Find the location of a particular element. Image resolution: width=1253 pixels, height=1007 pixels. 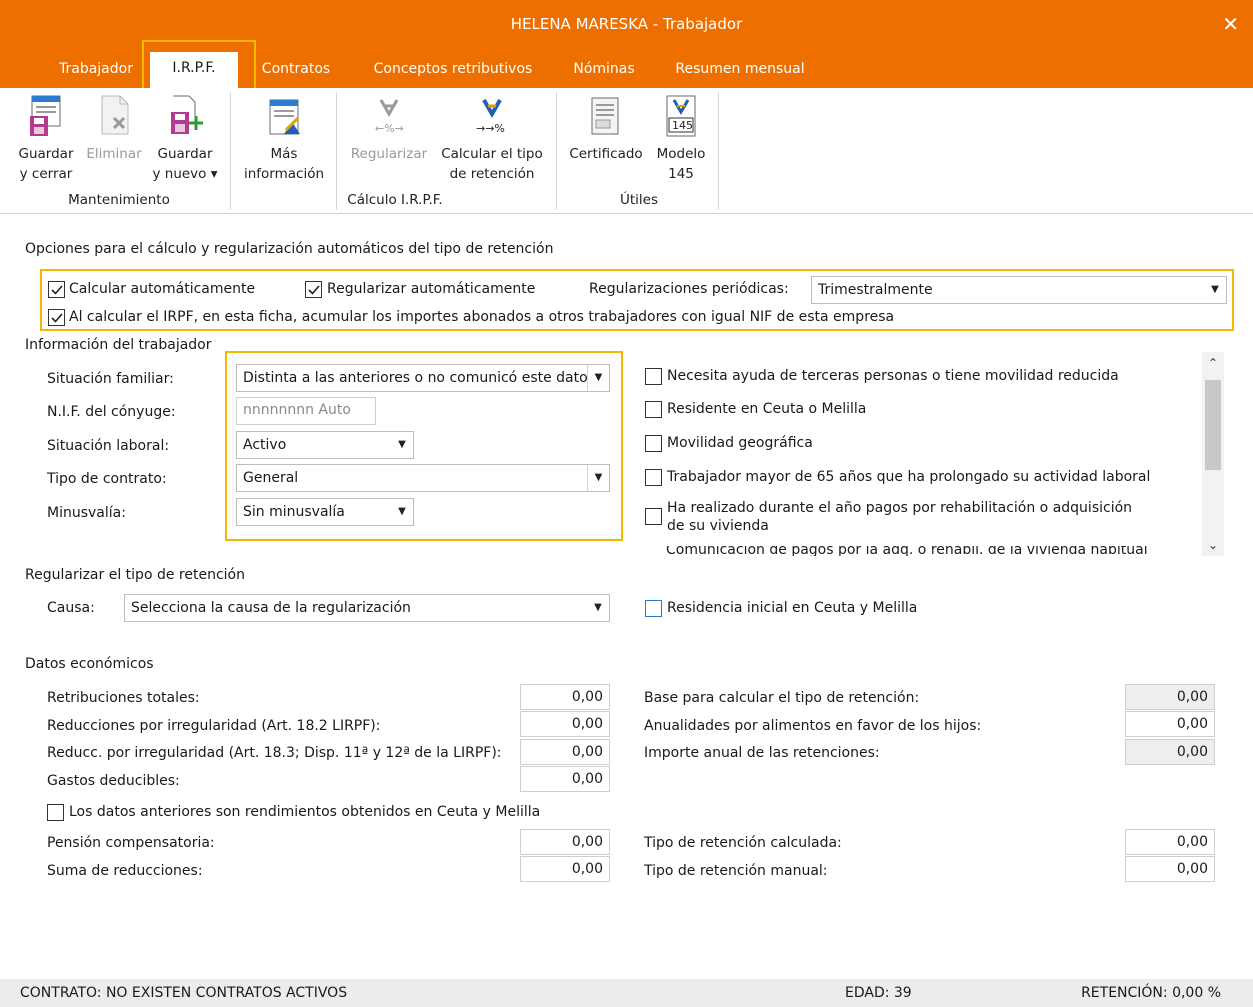

save-close-icon is located at coordinates (46, 116).